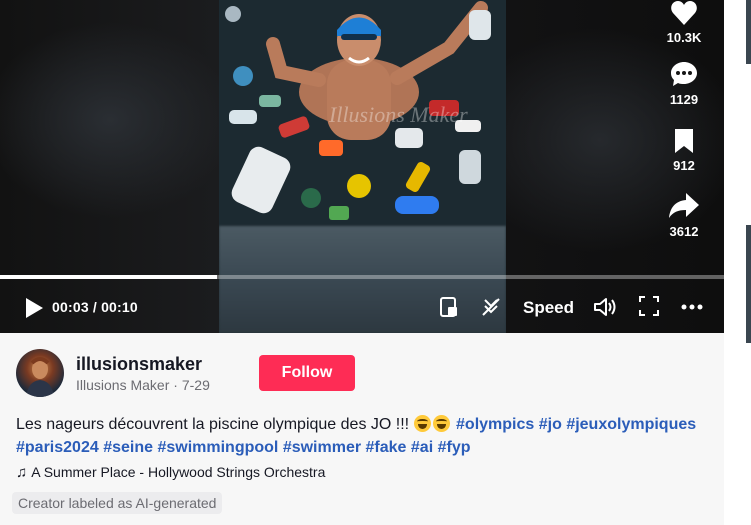 The width and height of the screenshot is (751, 525). I want to click on comment-action: 1129, so click(684, 83).